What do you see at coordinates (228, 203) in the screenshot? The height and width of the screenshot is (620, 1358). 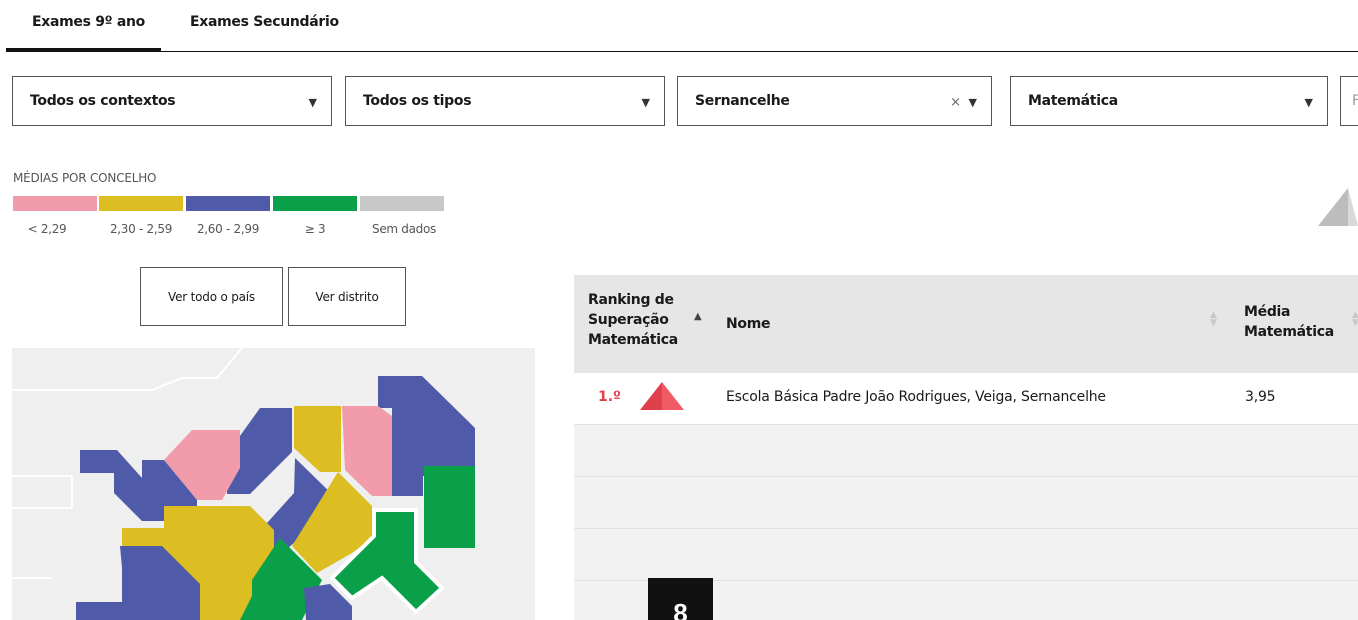 I see `legend-swatch-blue` at bounding box center [228, 203].